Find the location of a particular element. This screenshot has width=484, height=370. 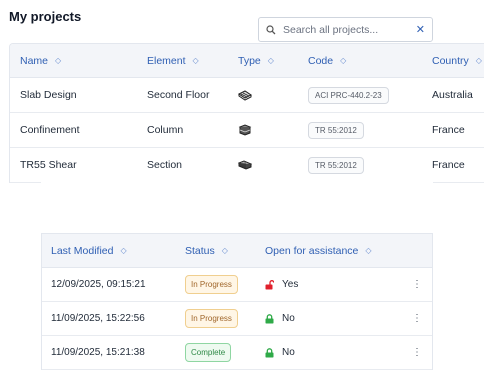

status-cell: Complete is located at coordinates (208, 352).